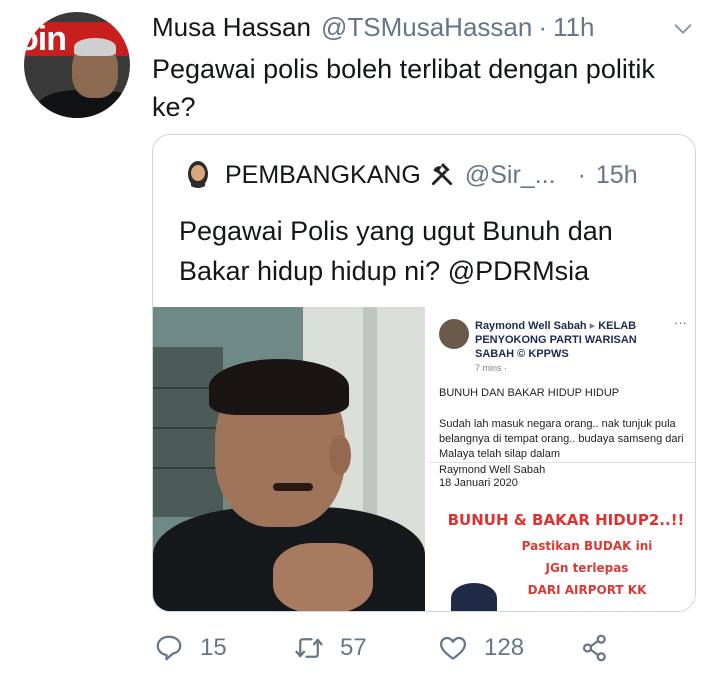  What do you see at coordinates (45, 39) in the screenshot?
I see `avatar-banner-text: oin` at bounding box center [45, 39].